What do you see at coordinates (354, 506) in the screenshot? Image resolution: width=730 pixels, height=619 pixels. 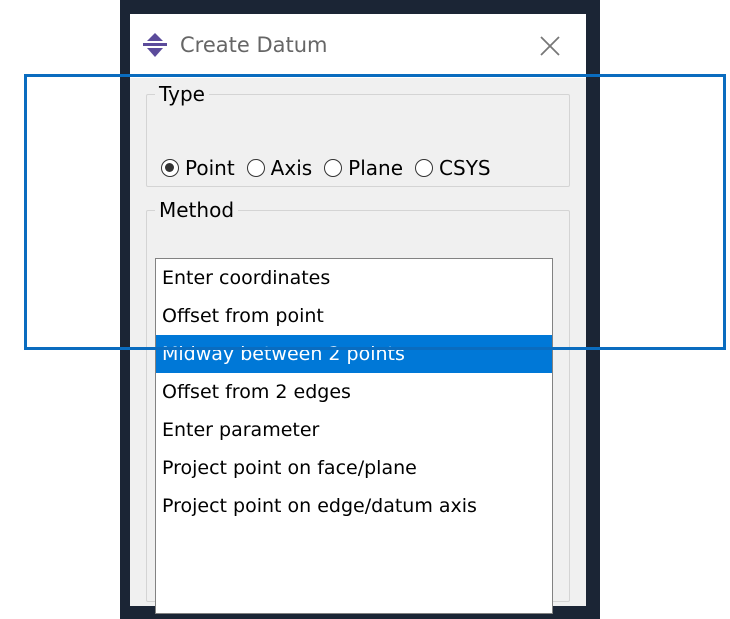 I see `method-item-project-point-on-edge-datum-axis: Project point on edge/datum axis` at bounding box center [354, 506].